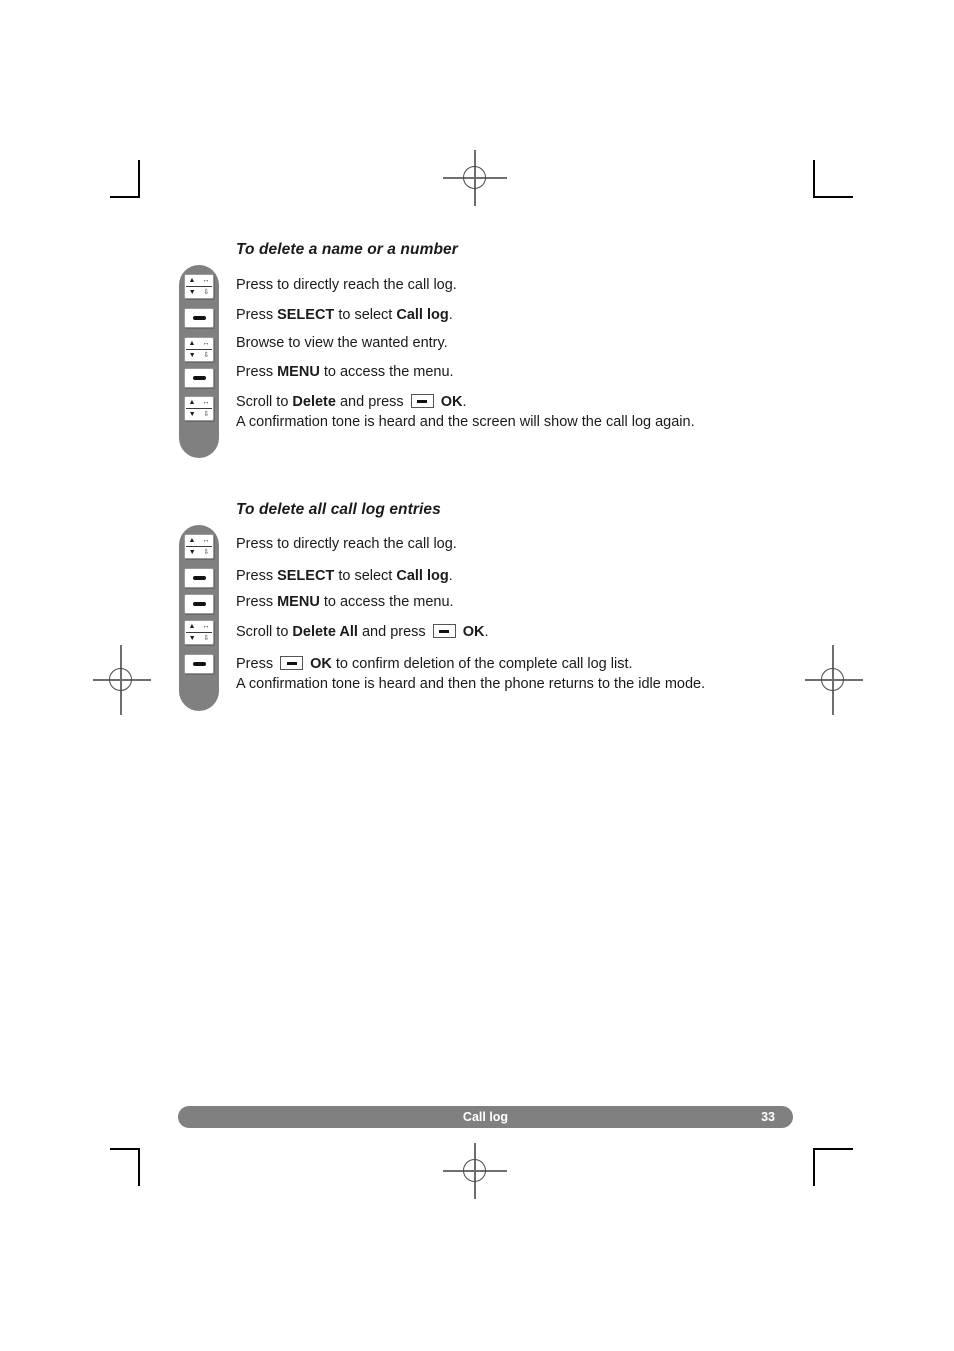 The image size is (954, 1351). Describe the element at coordinates (199, 618) in the screenshot. I see `key-icon-bar: ▲ ↔ ▼ ⇩ ▲ ↔ ▼ ⇩` at that location.